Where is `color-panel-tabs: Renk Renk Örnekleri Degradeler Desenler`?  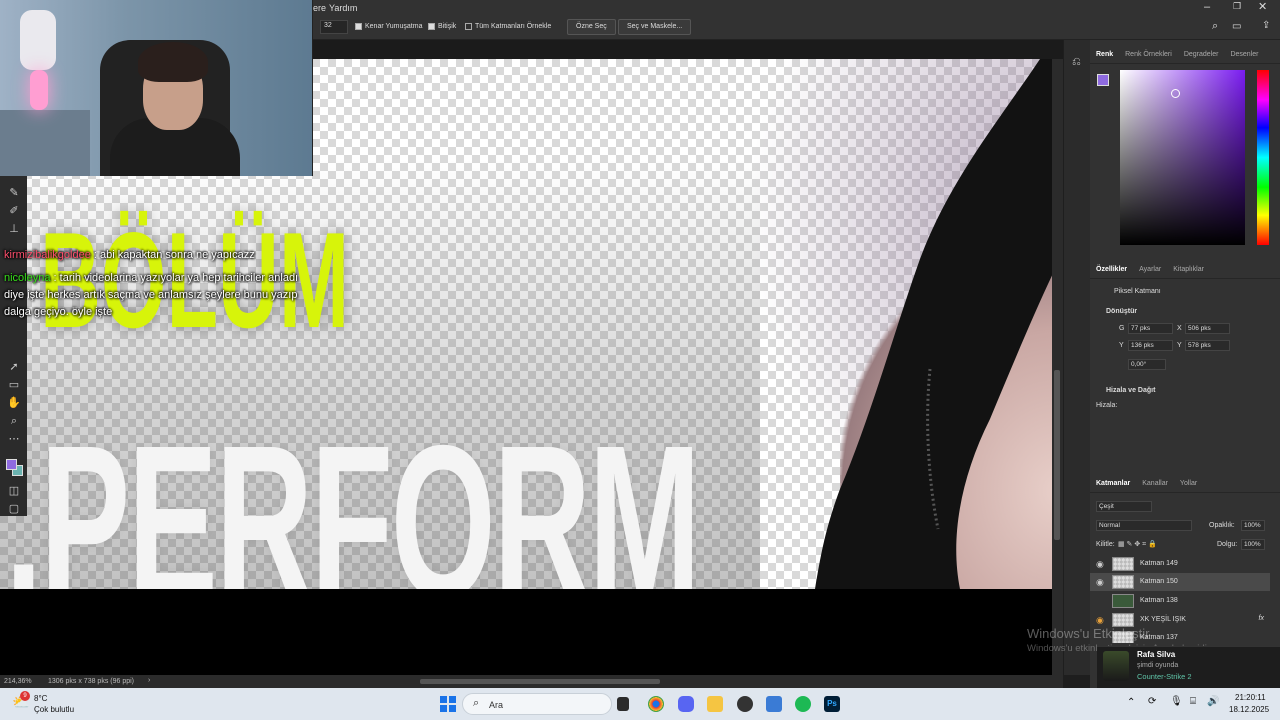 color-panel-tabs: Renk Renk Örnekleri Degradeler Desenler is located at coordinates (1185, 55).